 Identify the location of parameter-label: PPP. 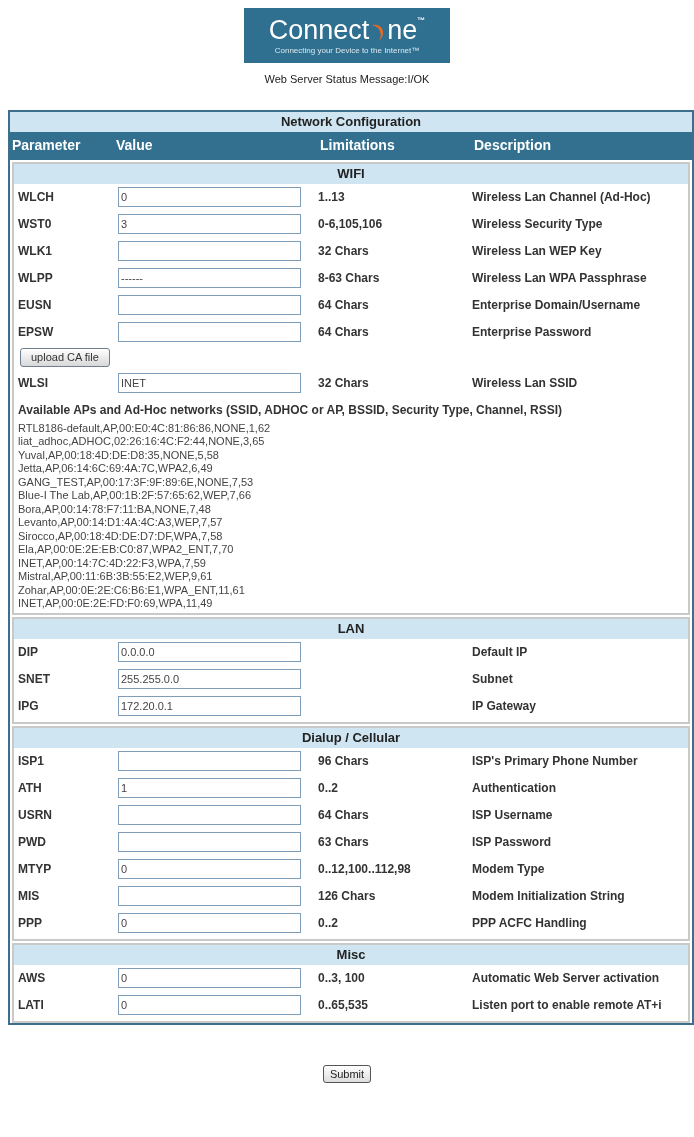
(30, 923).